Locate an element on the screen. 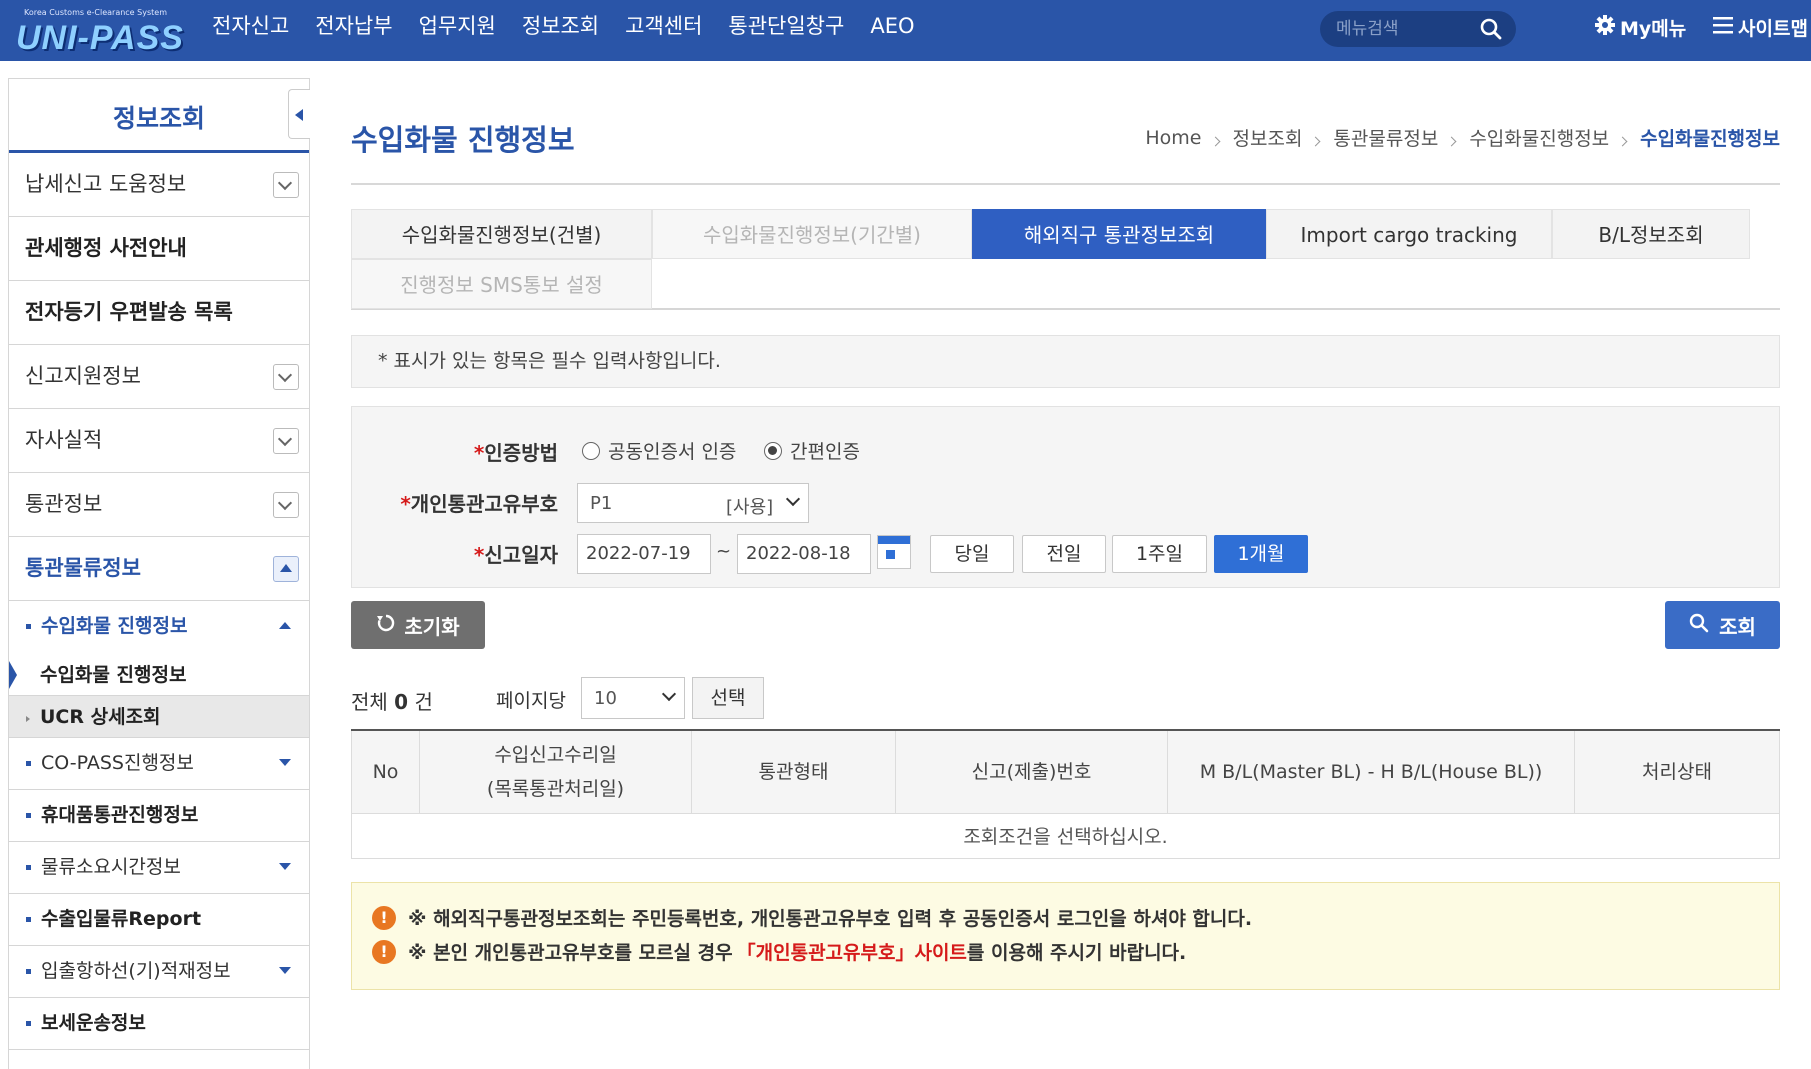 Image resolution: width=1811 pixels, height=1069 pixels. col-accept-date: 수입신고수리일 (목록통관처리일) is located at coordinates (555, 771).